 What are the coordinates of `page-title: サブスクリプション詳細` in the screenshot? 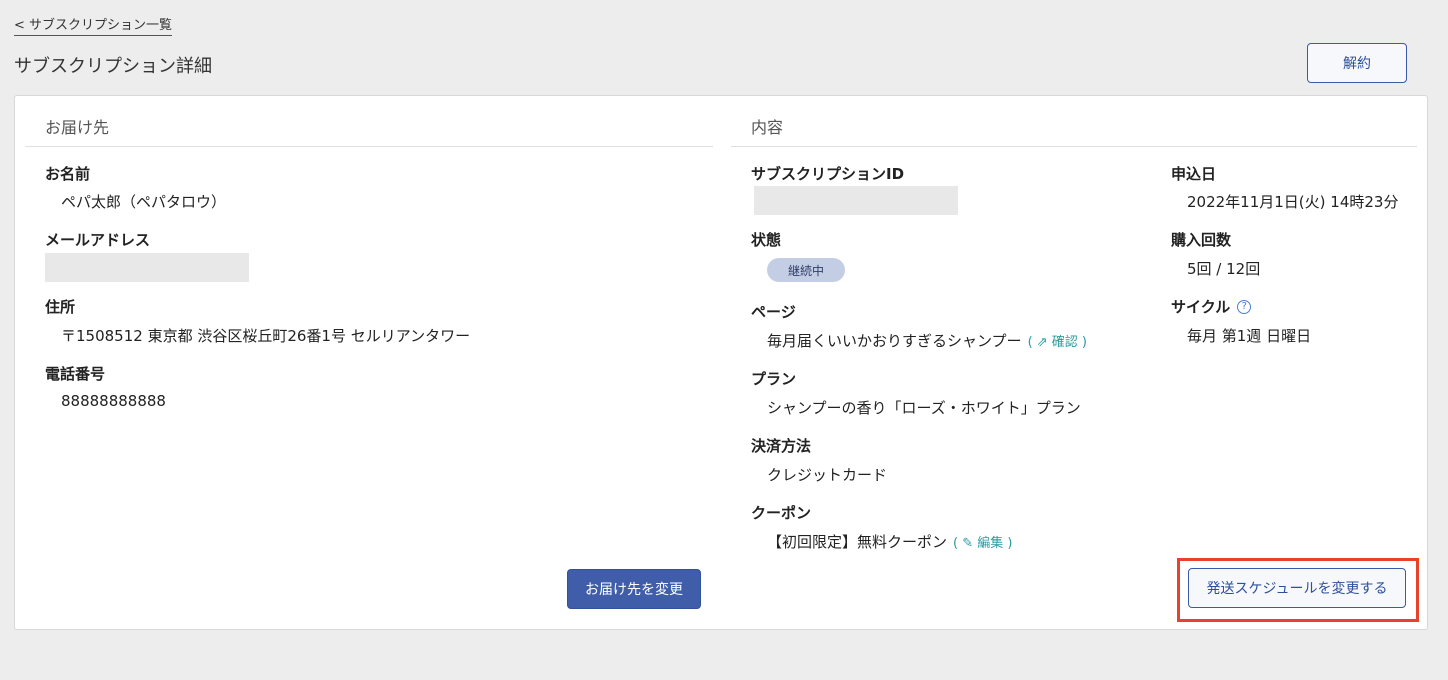 It's located at (113, 66).